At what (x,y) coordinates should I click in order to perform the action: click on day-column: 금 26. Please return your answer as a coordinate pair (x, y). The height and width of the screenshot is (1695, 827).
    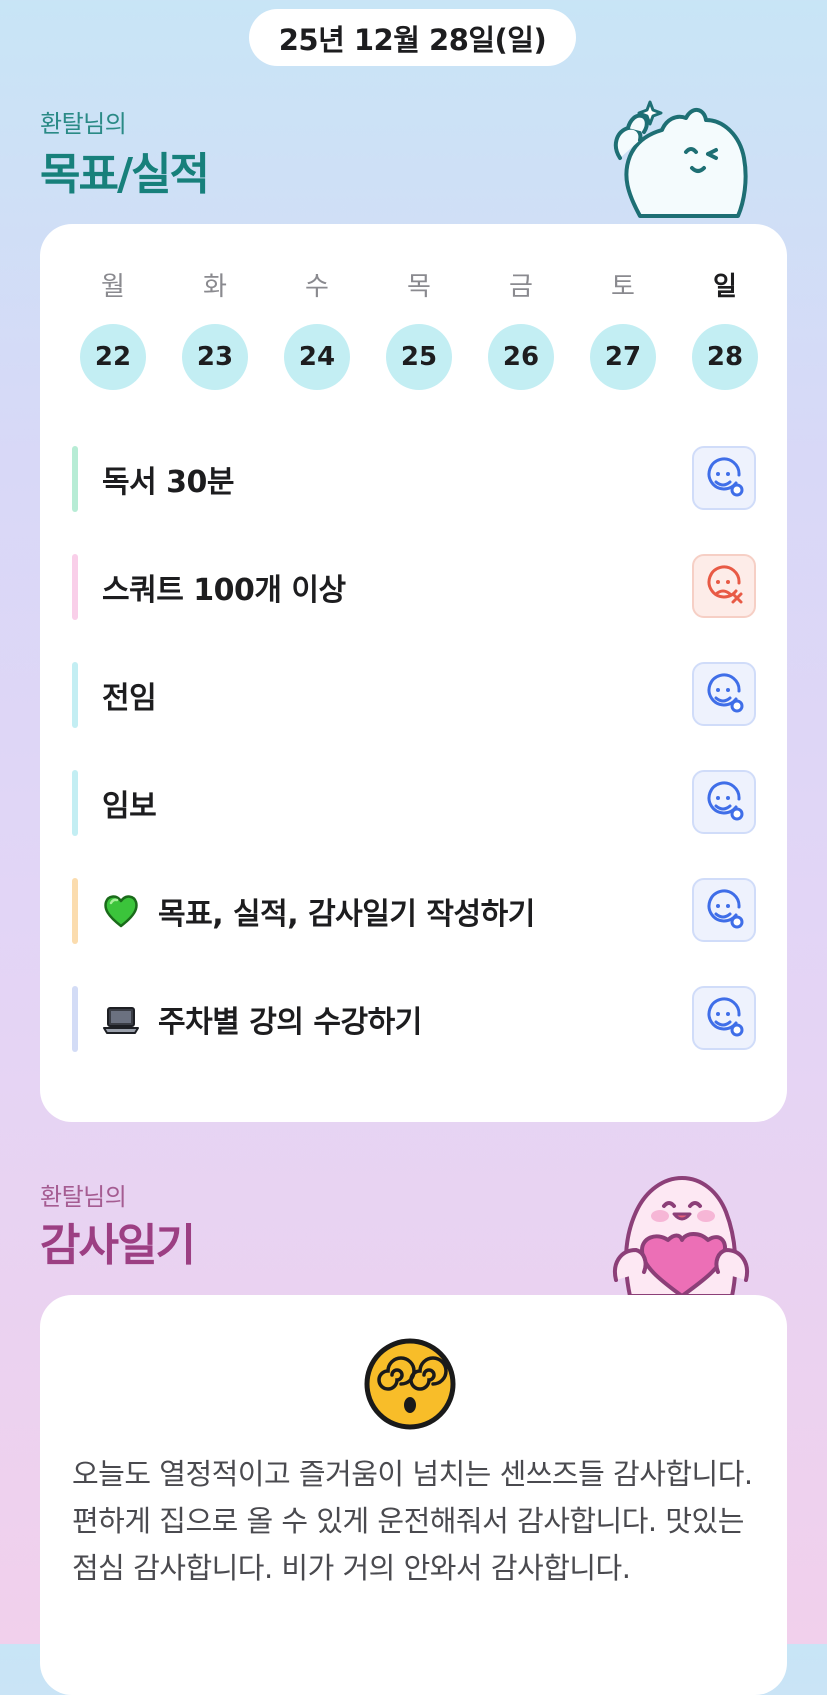
    Looking at the image, I should click on (521, 330).